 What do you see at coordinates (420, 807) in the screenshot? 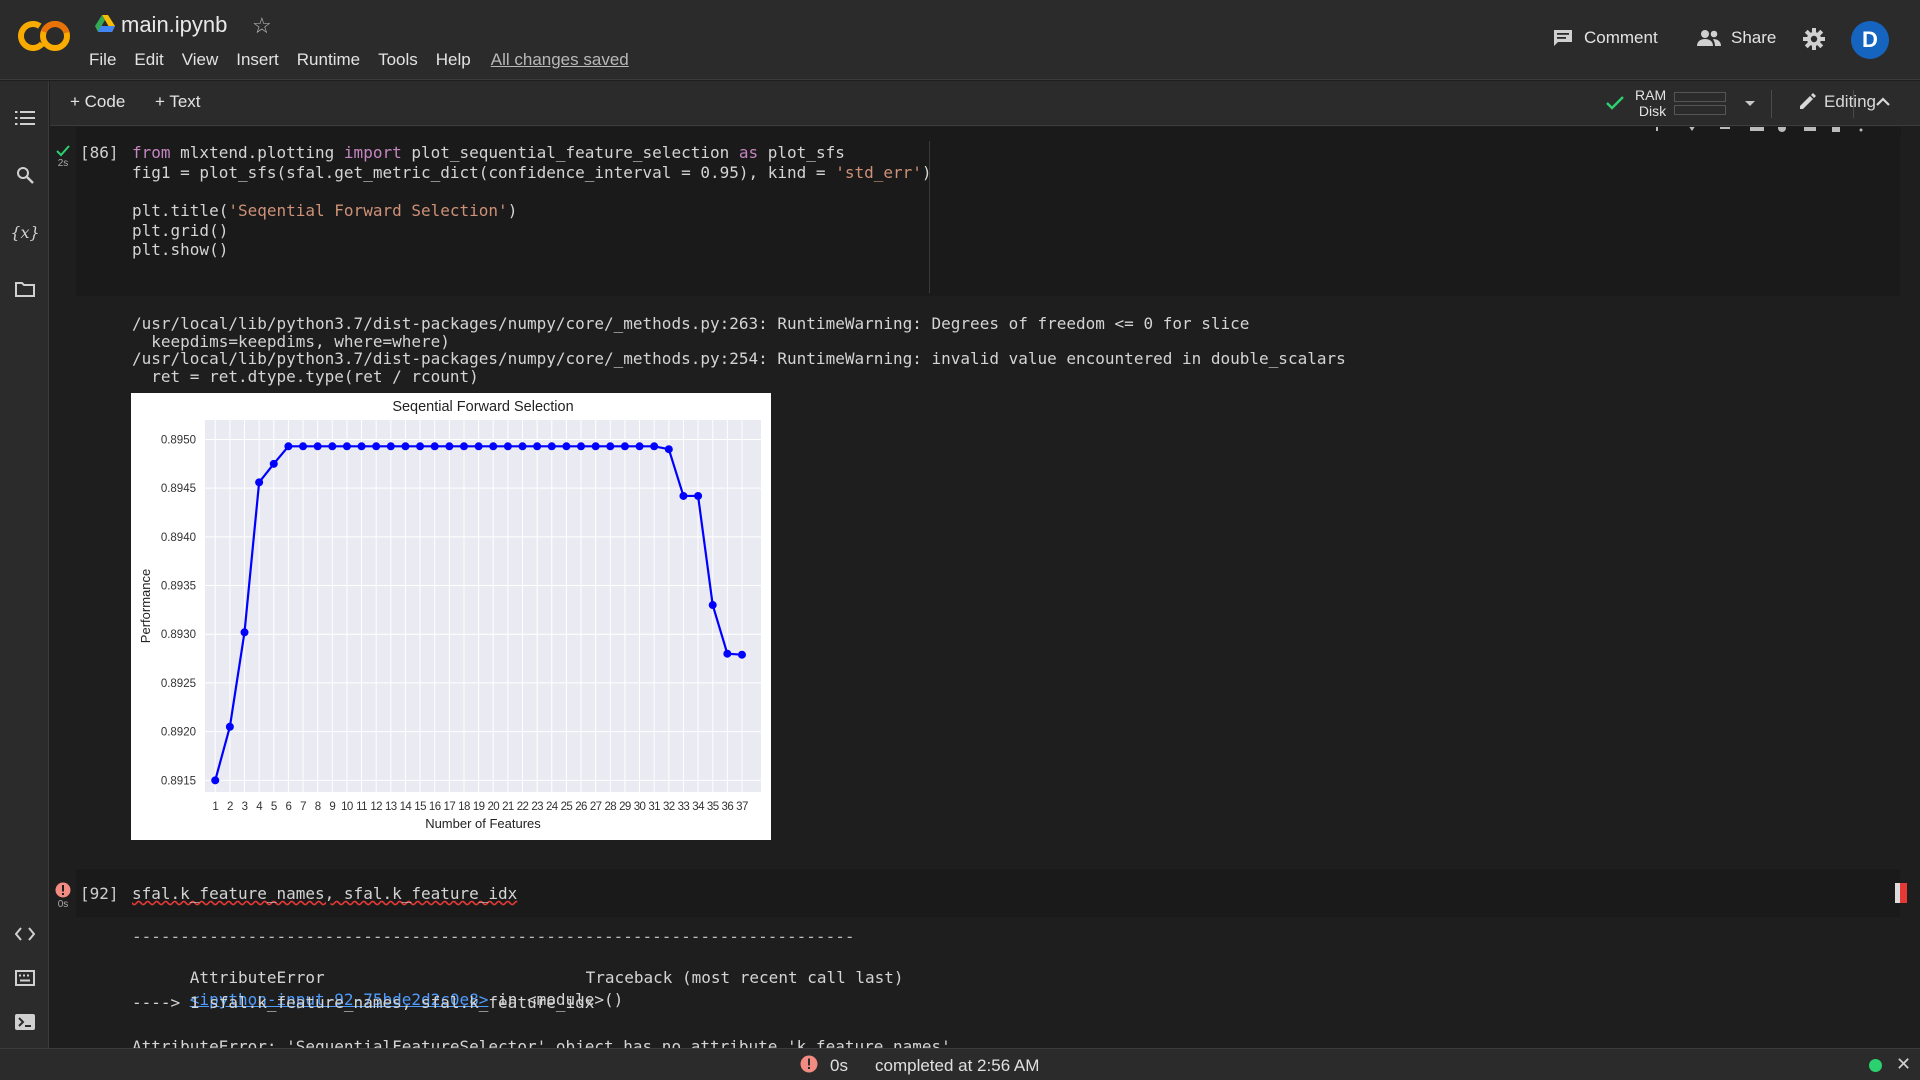
I see `x-tick-label: 15` at bounding box center [420, 807].